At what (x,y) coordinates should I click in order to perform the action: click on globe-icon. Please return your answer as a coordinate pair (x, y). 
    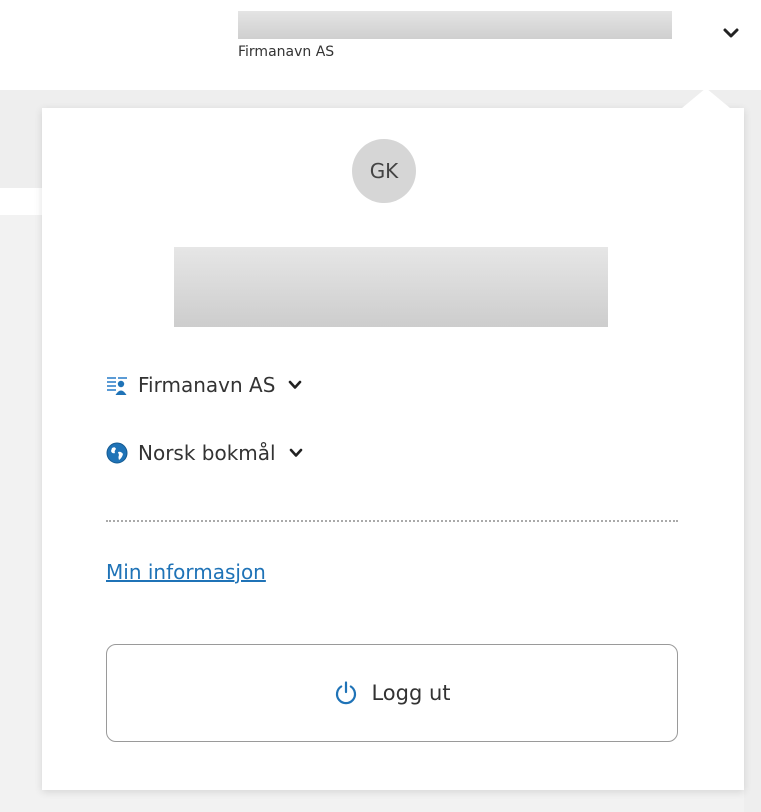
    Looking at the image, I should click on (117, 453).